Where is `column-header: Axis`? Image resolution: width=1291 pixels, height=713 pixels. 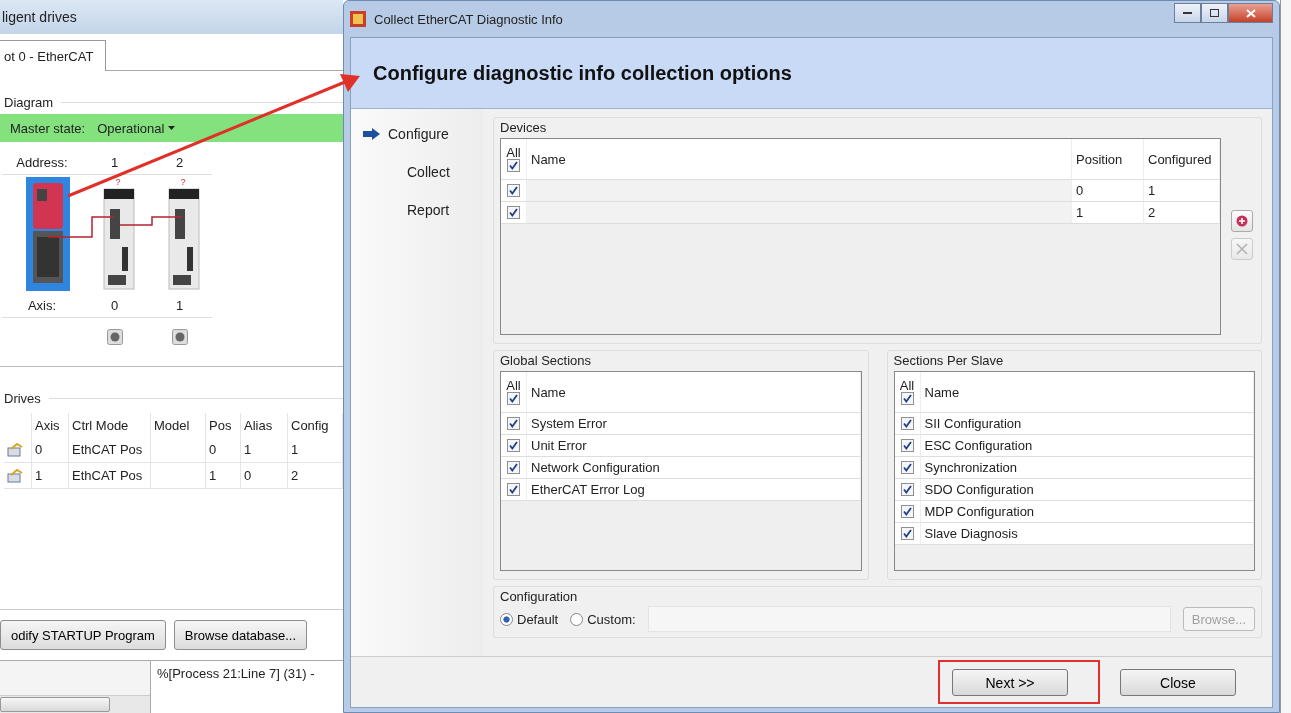
column-header: Axis is located at coordinates (50, 425).